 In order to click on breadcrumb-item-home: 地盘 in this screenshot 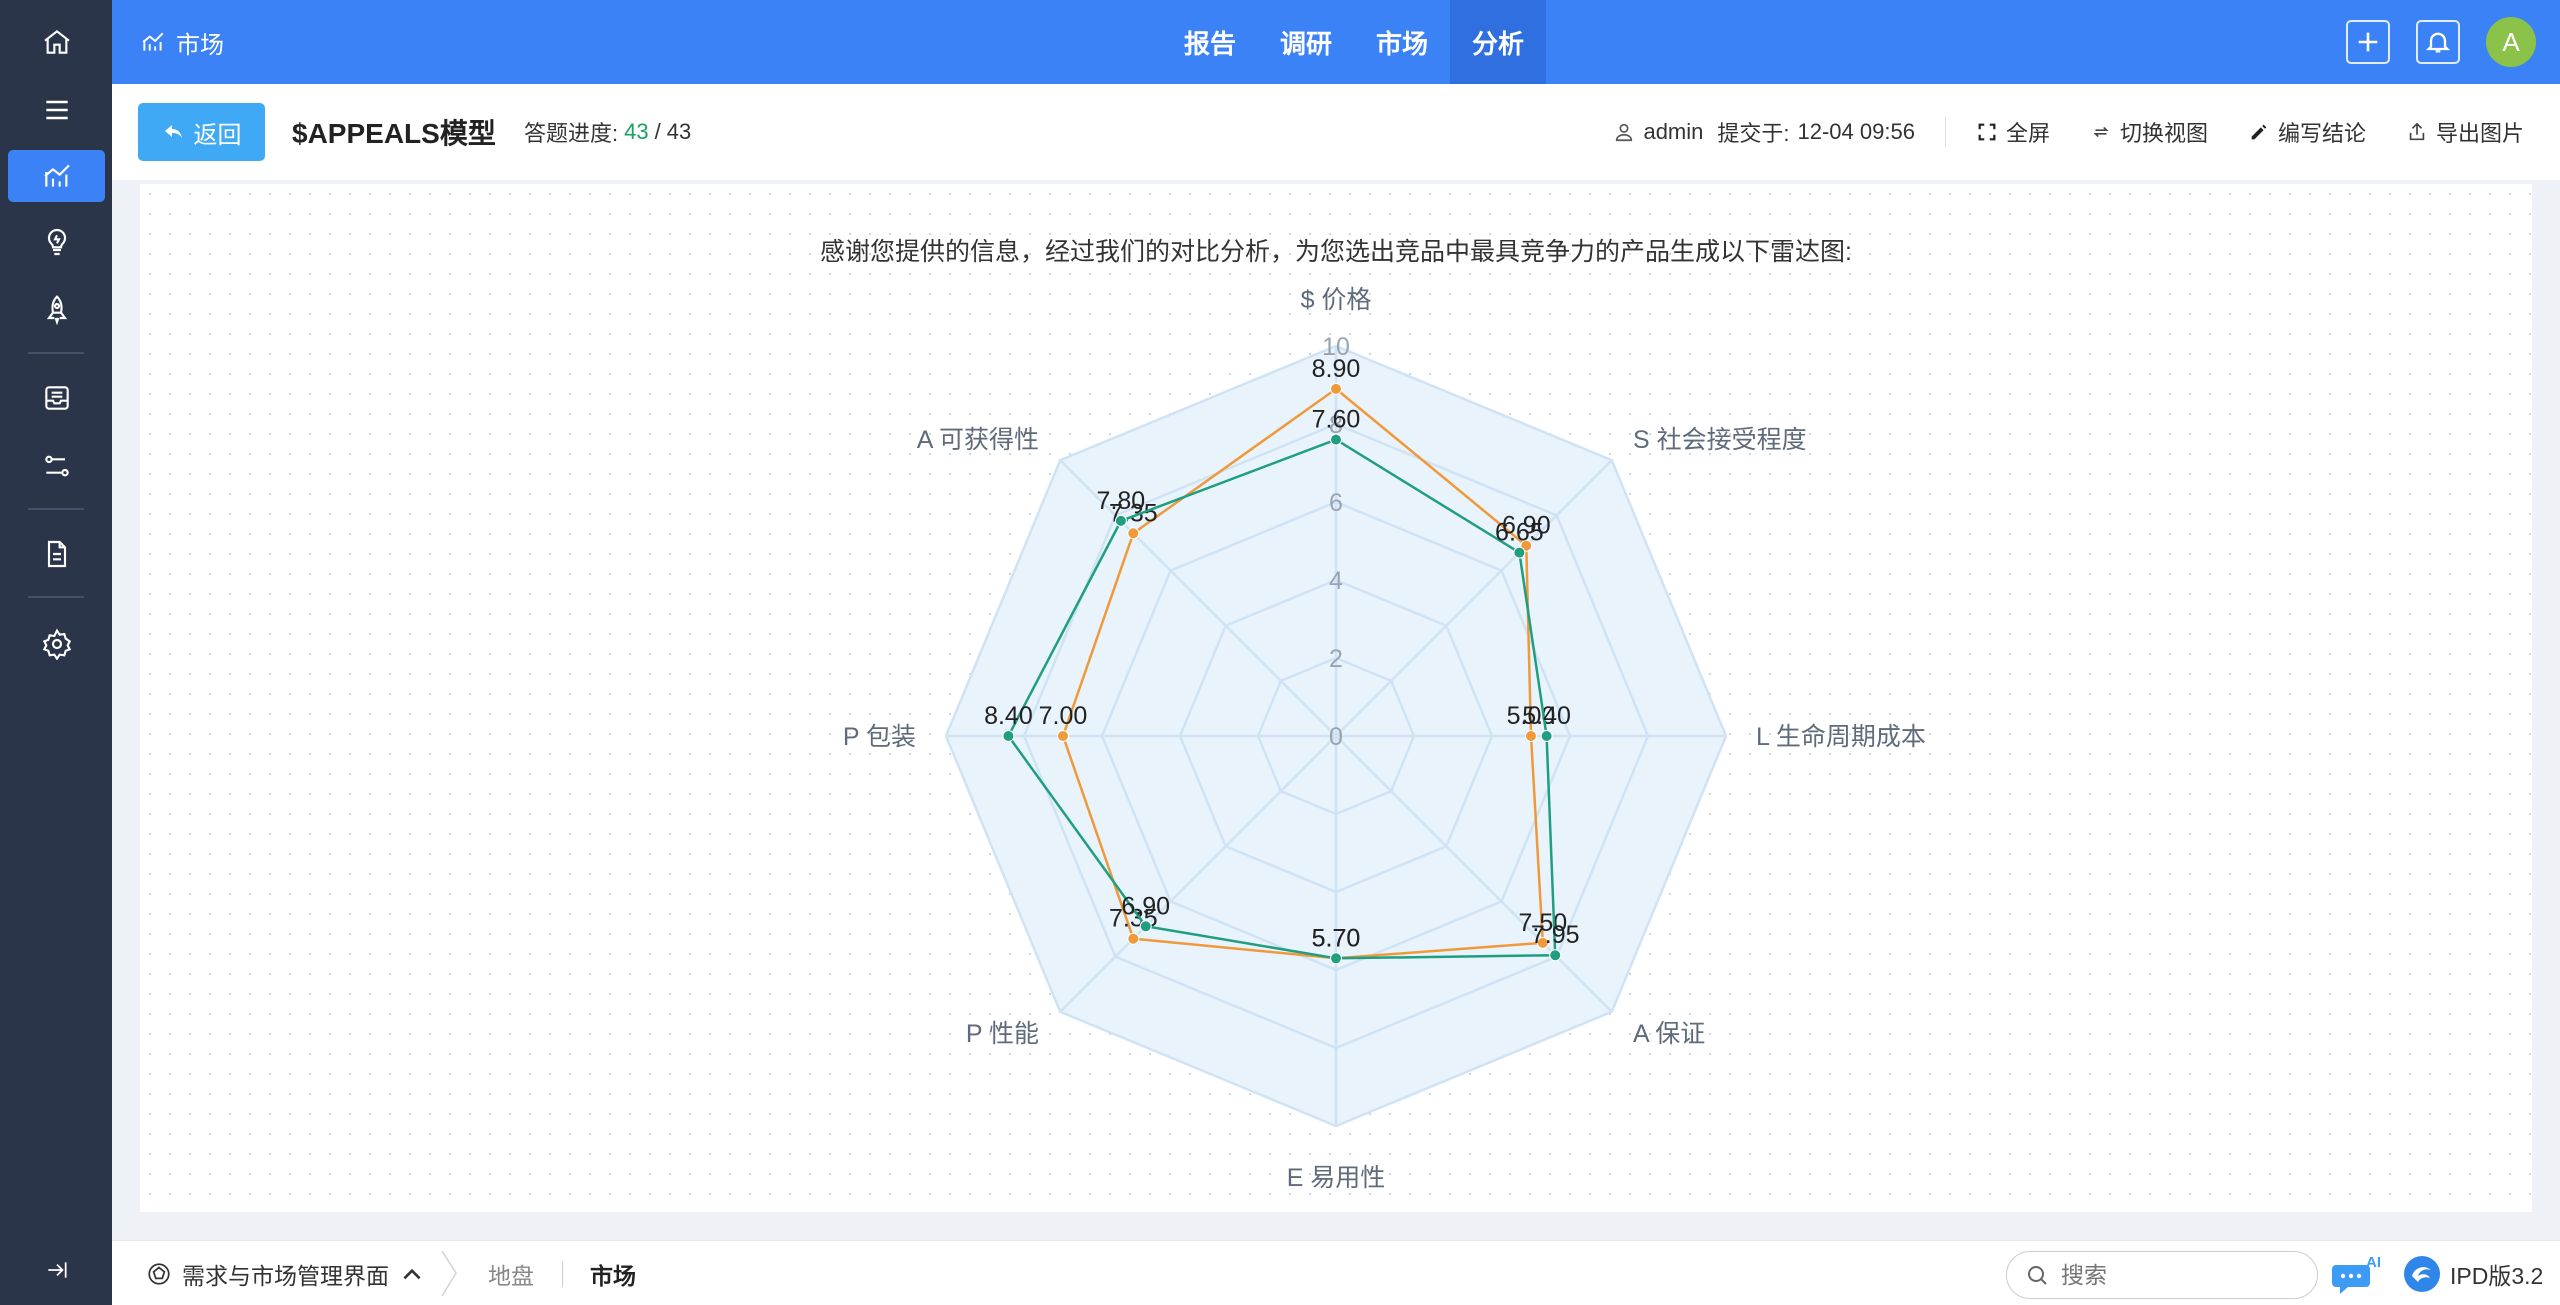, I will do `click(511, 1273)`.